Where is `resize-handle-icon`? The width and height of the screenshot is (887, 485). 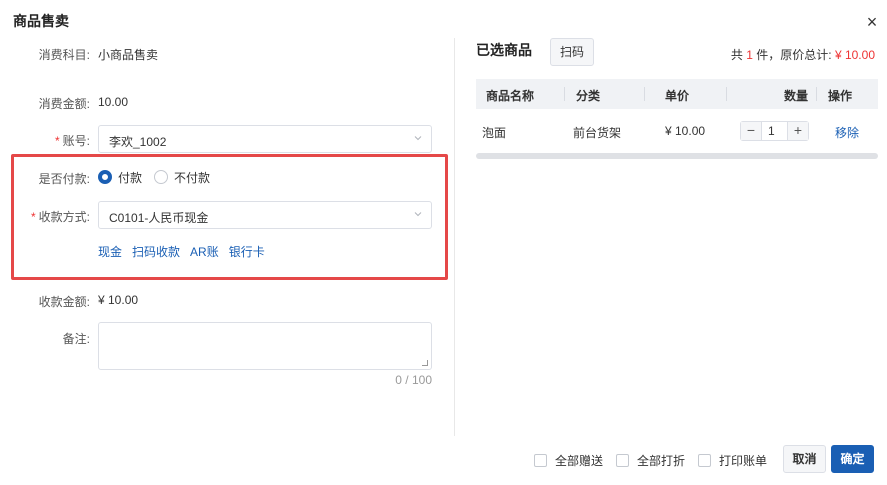 resize-handle-icon is located at coordinates (425, 363).